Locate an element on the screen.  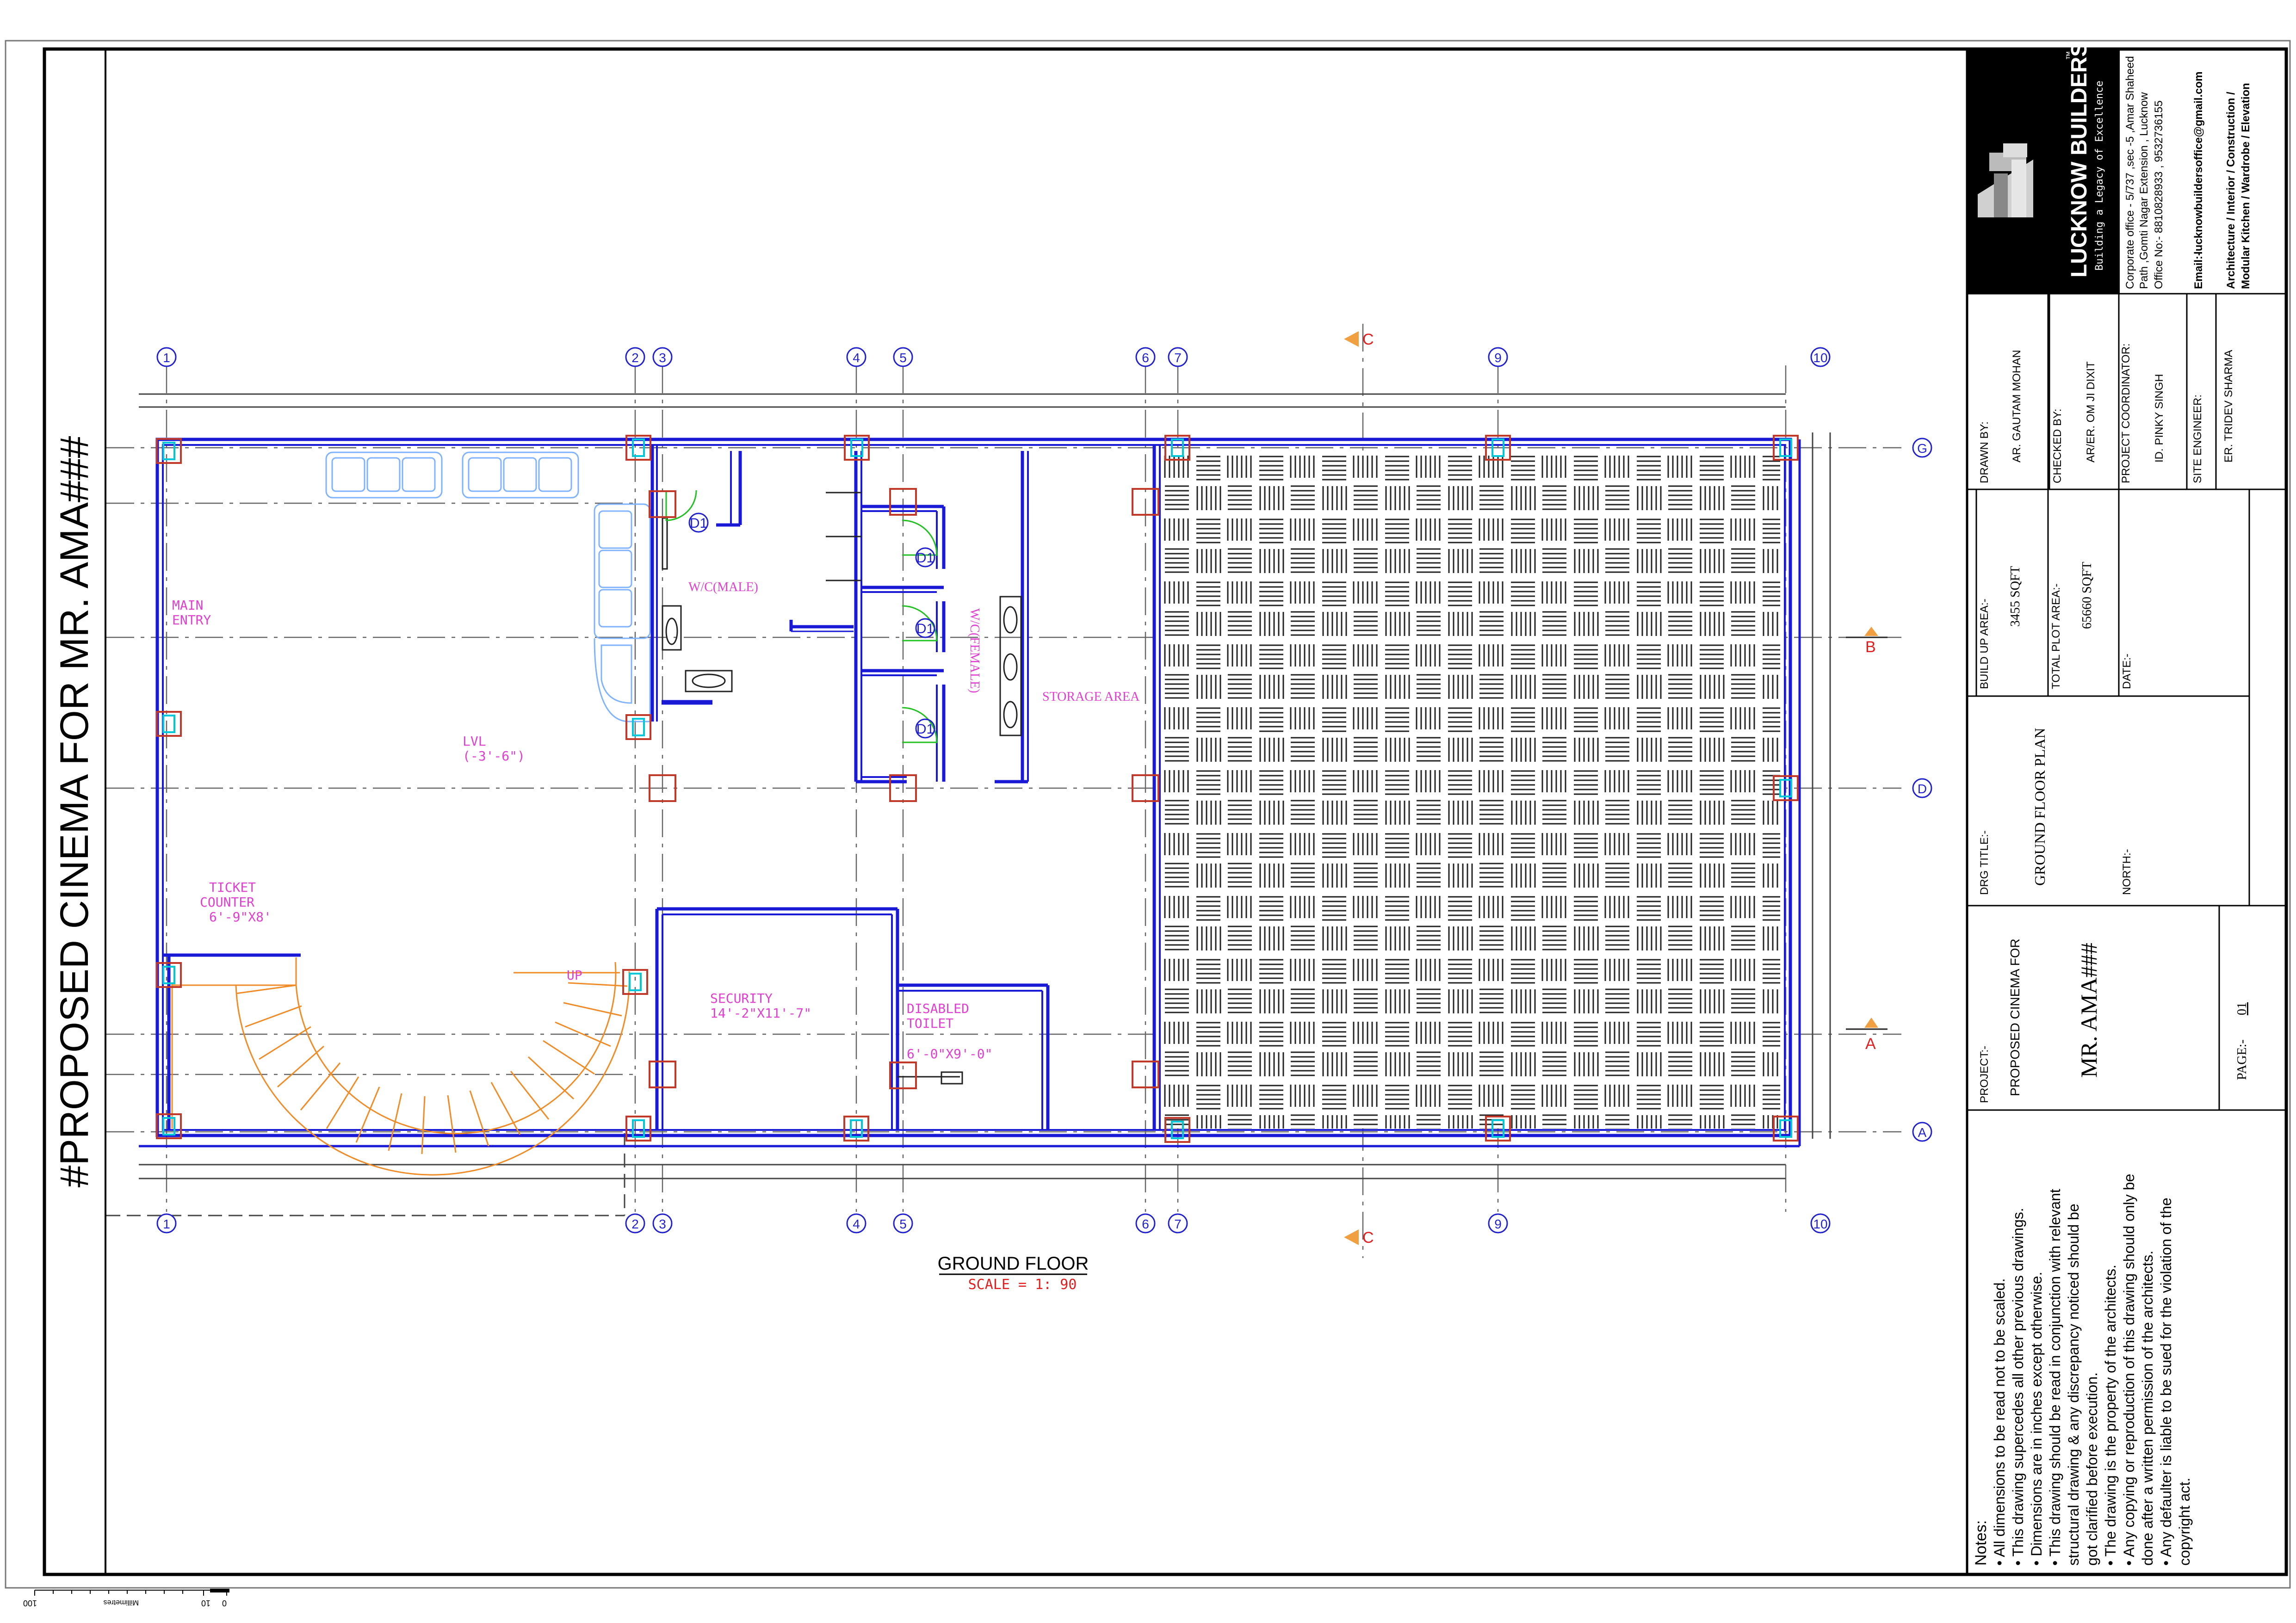
drawn-by-value: AR. GAUTAM MOHAN is located at coordinates (2017, 406).